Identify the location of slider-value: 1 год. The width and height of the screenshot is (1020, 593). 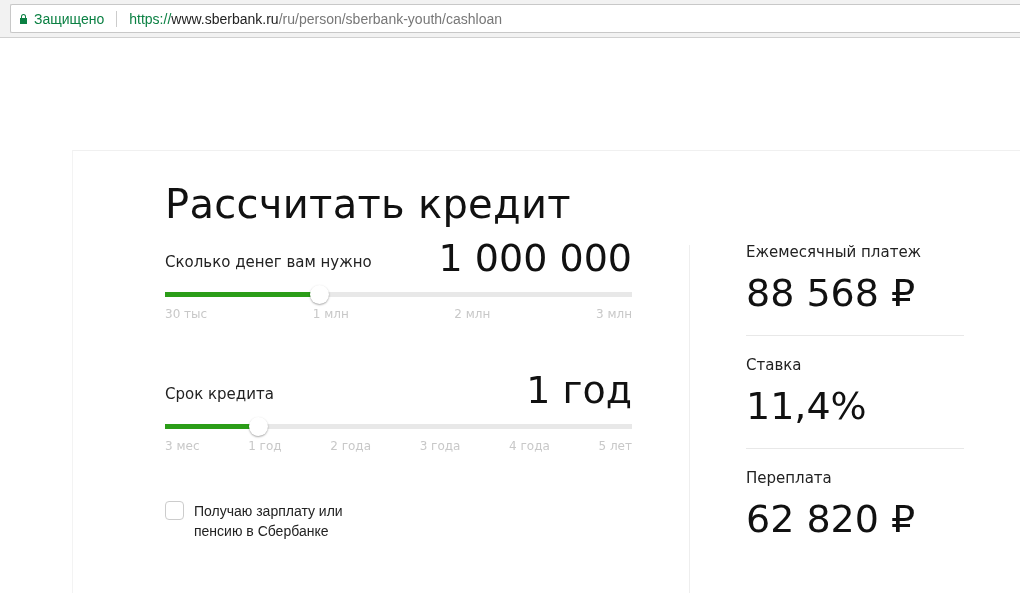
(579, 390).